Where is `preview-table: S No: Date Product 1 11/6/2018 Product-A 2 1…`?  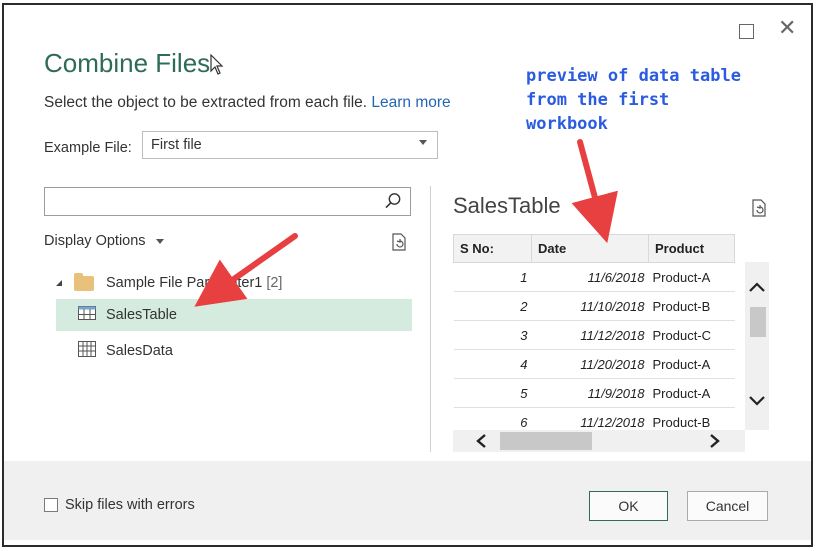 preview-table: S No: Date Product 1 11/6/2018 Product-A 2 1… is located at coordinates (594, 335).